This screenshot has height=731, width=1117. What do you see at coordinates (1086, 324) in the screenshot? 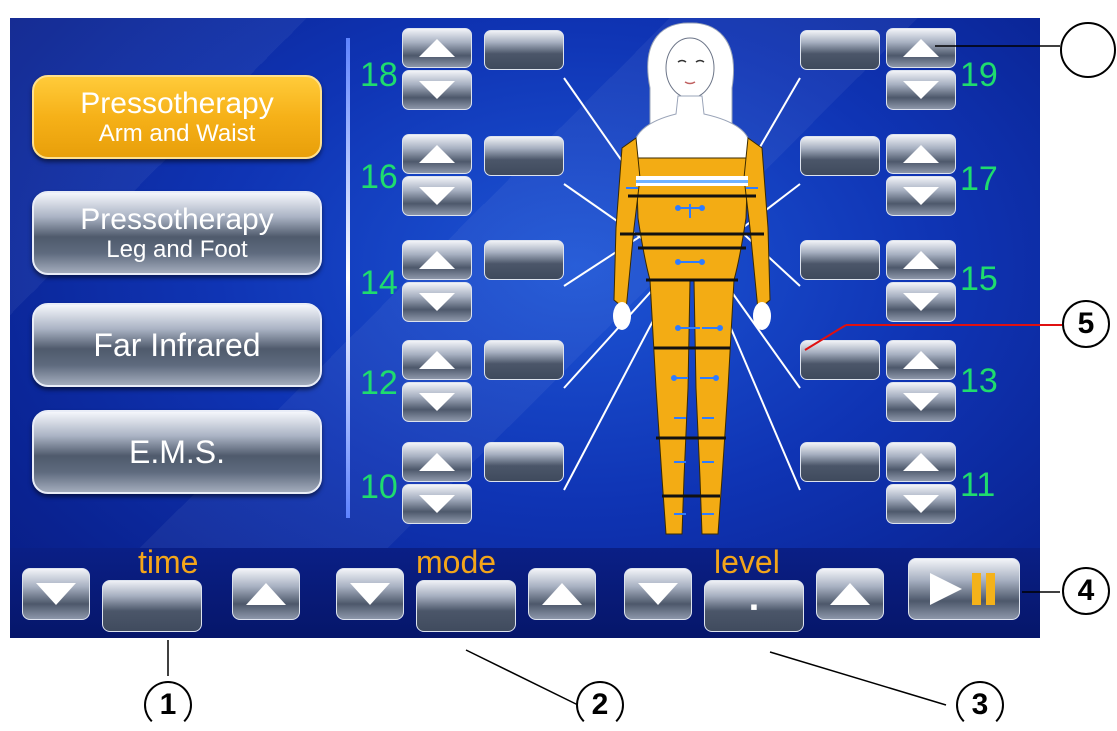
I see `callout-5: 5` at bounding box center [1086, 324].